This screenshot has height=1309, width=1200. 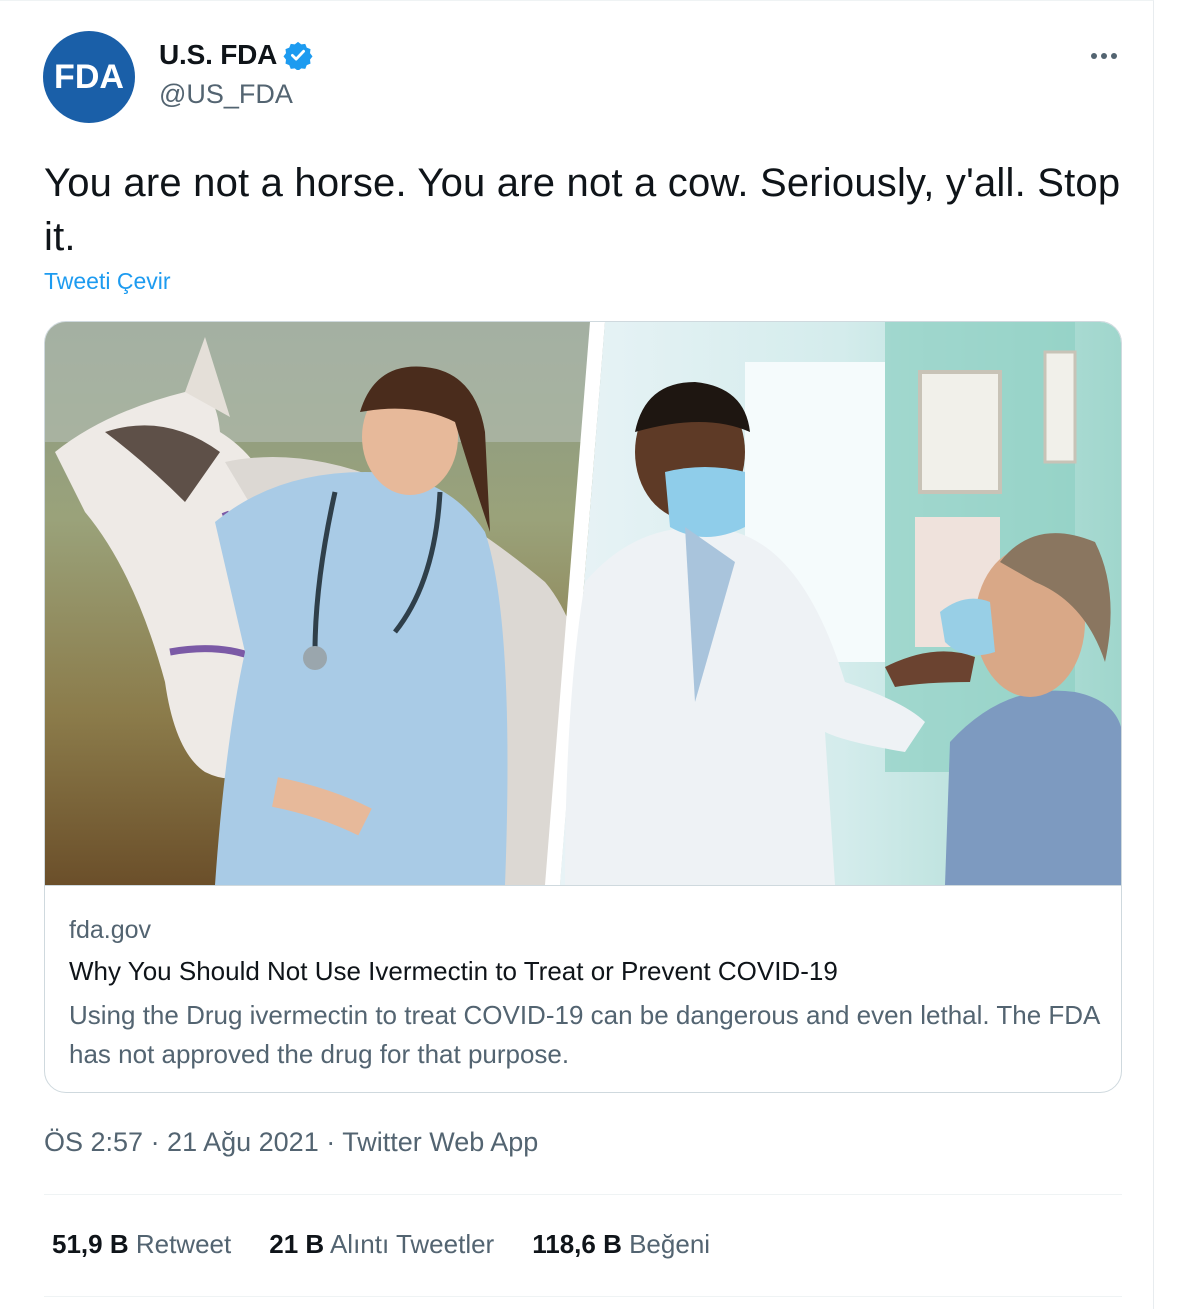 I want to click on link-card-domain: fda.gov, so click(x=110, y=930).